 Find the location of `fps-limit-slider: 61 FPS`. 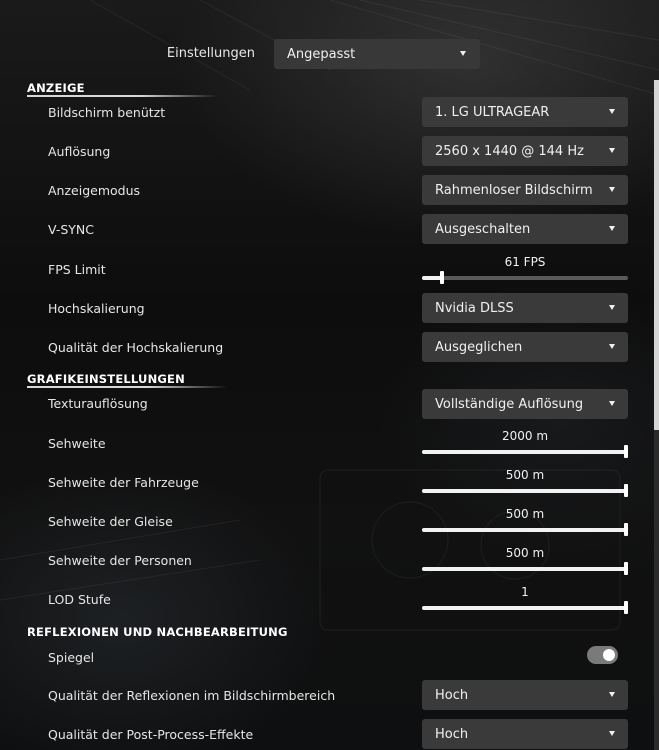

fps-limit-slider: 61 FPS is located at coordinates (525, 275).